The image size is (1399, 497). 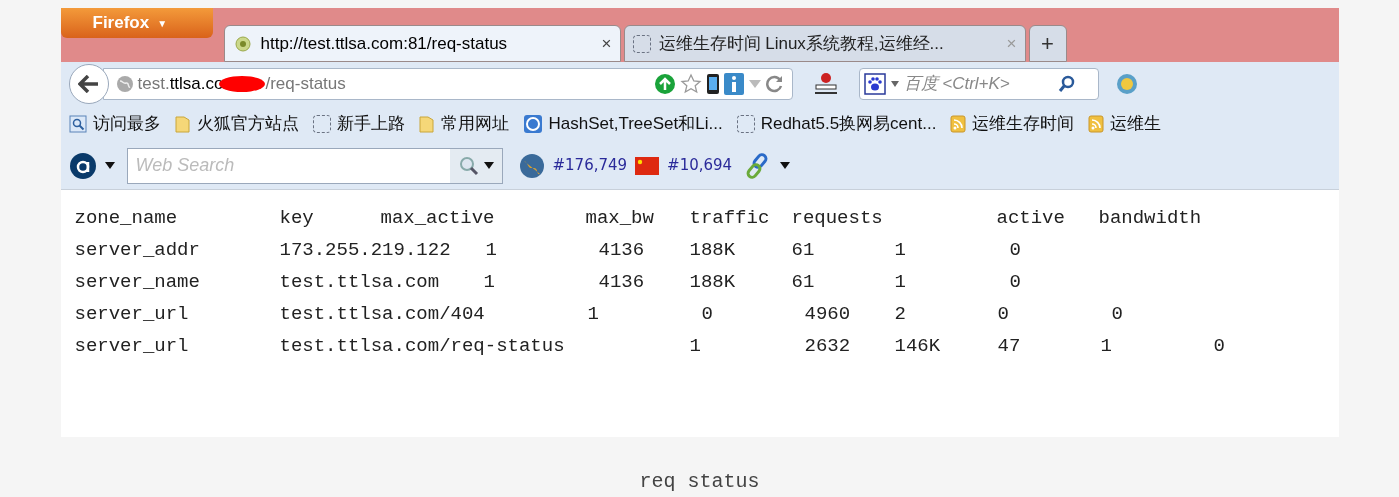 What do you see at coordinates (1129, 124) in the screenshot?
I see `bookmark-item: 运维生` at bounding box center [1129, 124].